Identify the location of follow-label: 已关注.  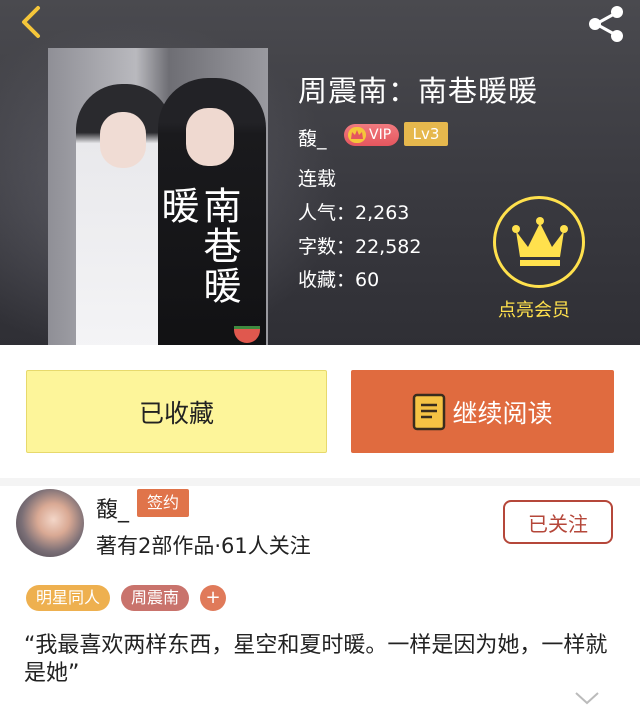
(558, 523).